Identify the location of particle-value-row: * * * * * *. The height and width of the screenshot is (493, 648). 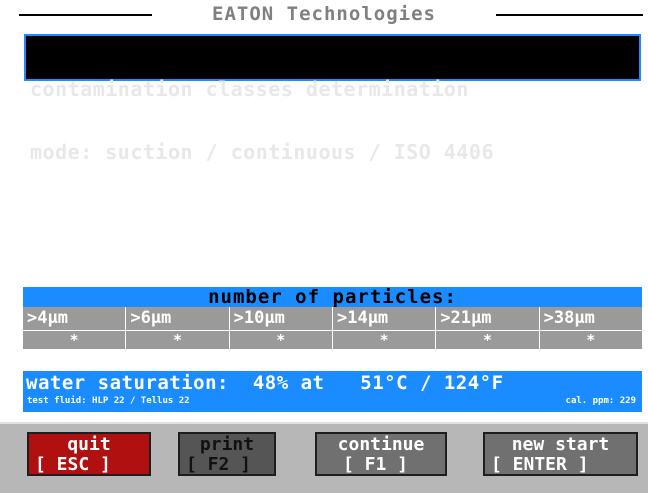
(332, 340).